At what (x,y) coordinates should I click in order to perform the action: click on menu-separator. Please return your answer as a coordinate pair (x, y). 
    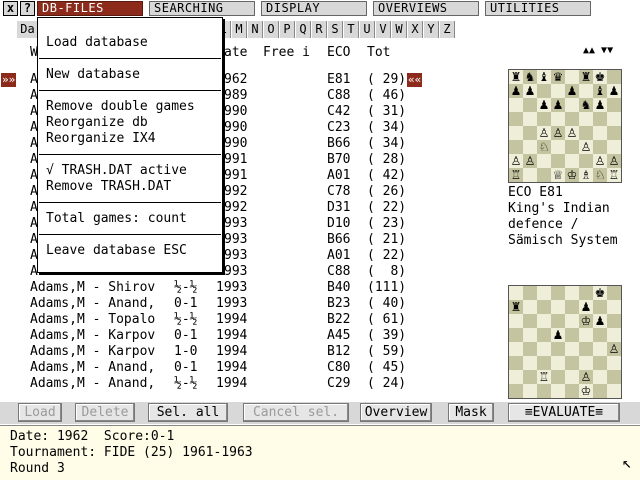
    Looking at the image, I should click on (130, 202).